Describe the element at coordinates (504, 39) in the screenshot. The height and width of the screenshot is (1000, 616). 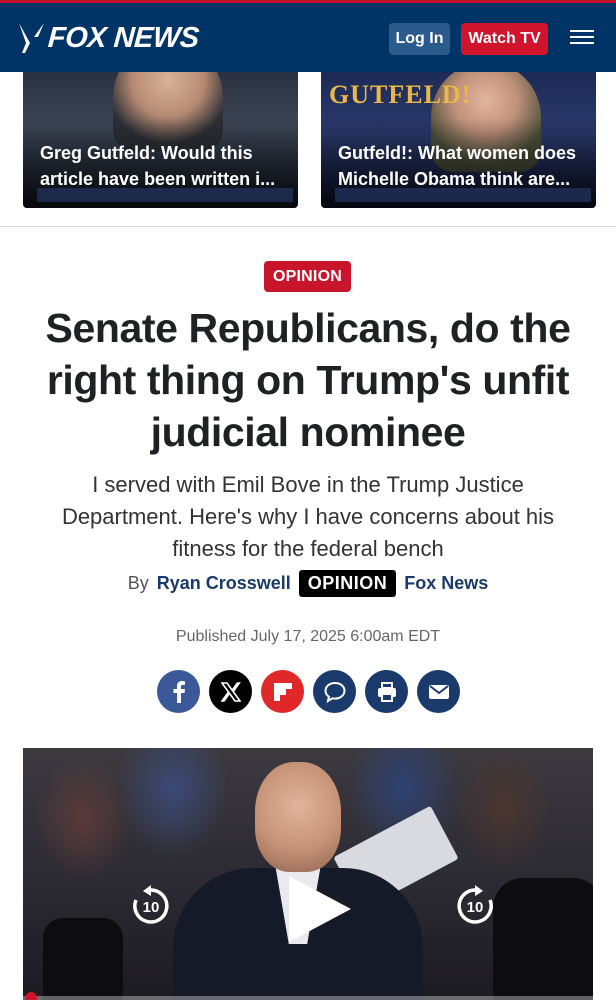
I see `watch-tv-button: Watch TV` at that location.